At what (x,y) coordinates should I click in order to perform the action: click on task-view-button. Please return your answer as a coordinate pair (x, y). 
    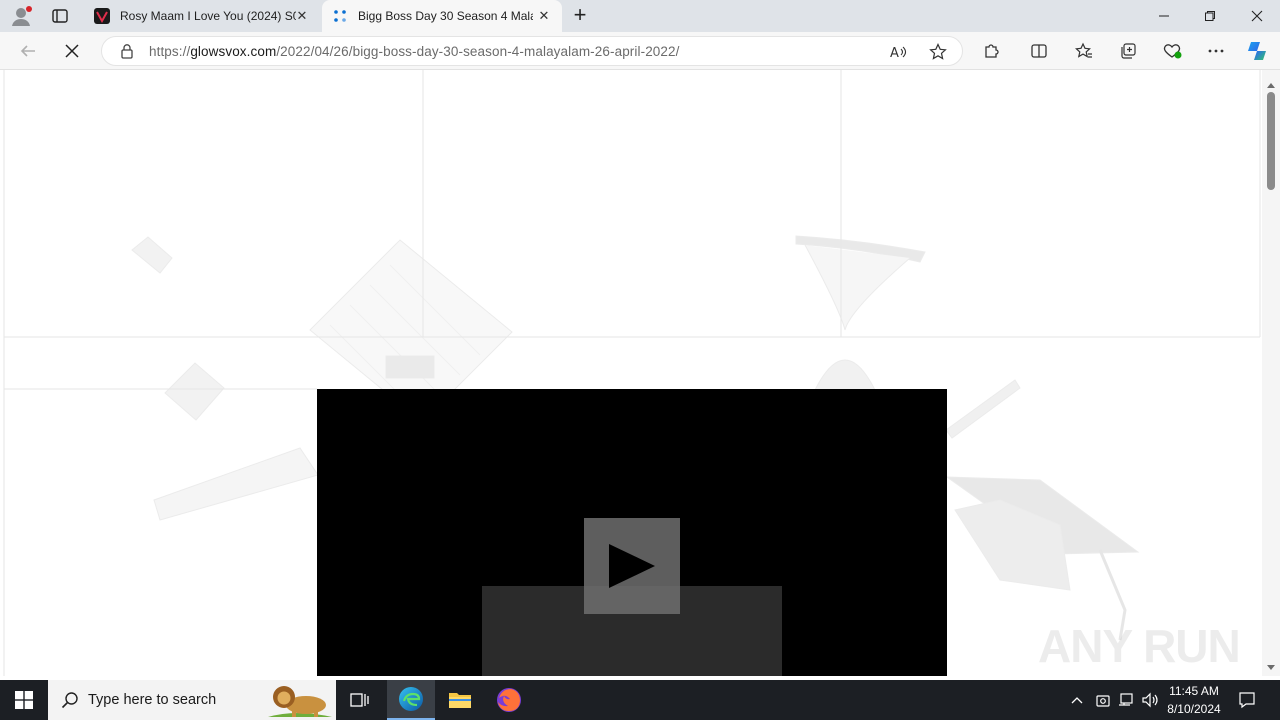
    Looking at the image, I should click on (360, 700).